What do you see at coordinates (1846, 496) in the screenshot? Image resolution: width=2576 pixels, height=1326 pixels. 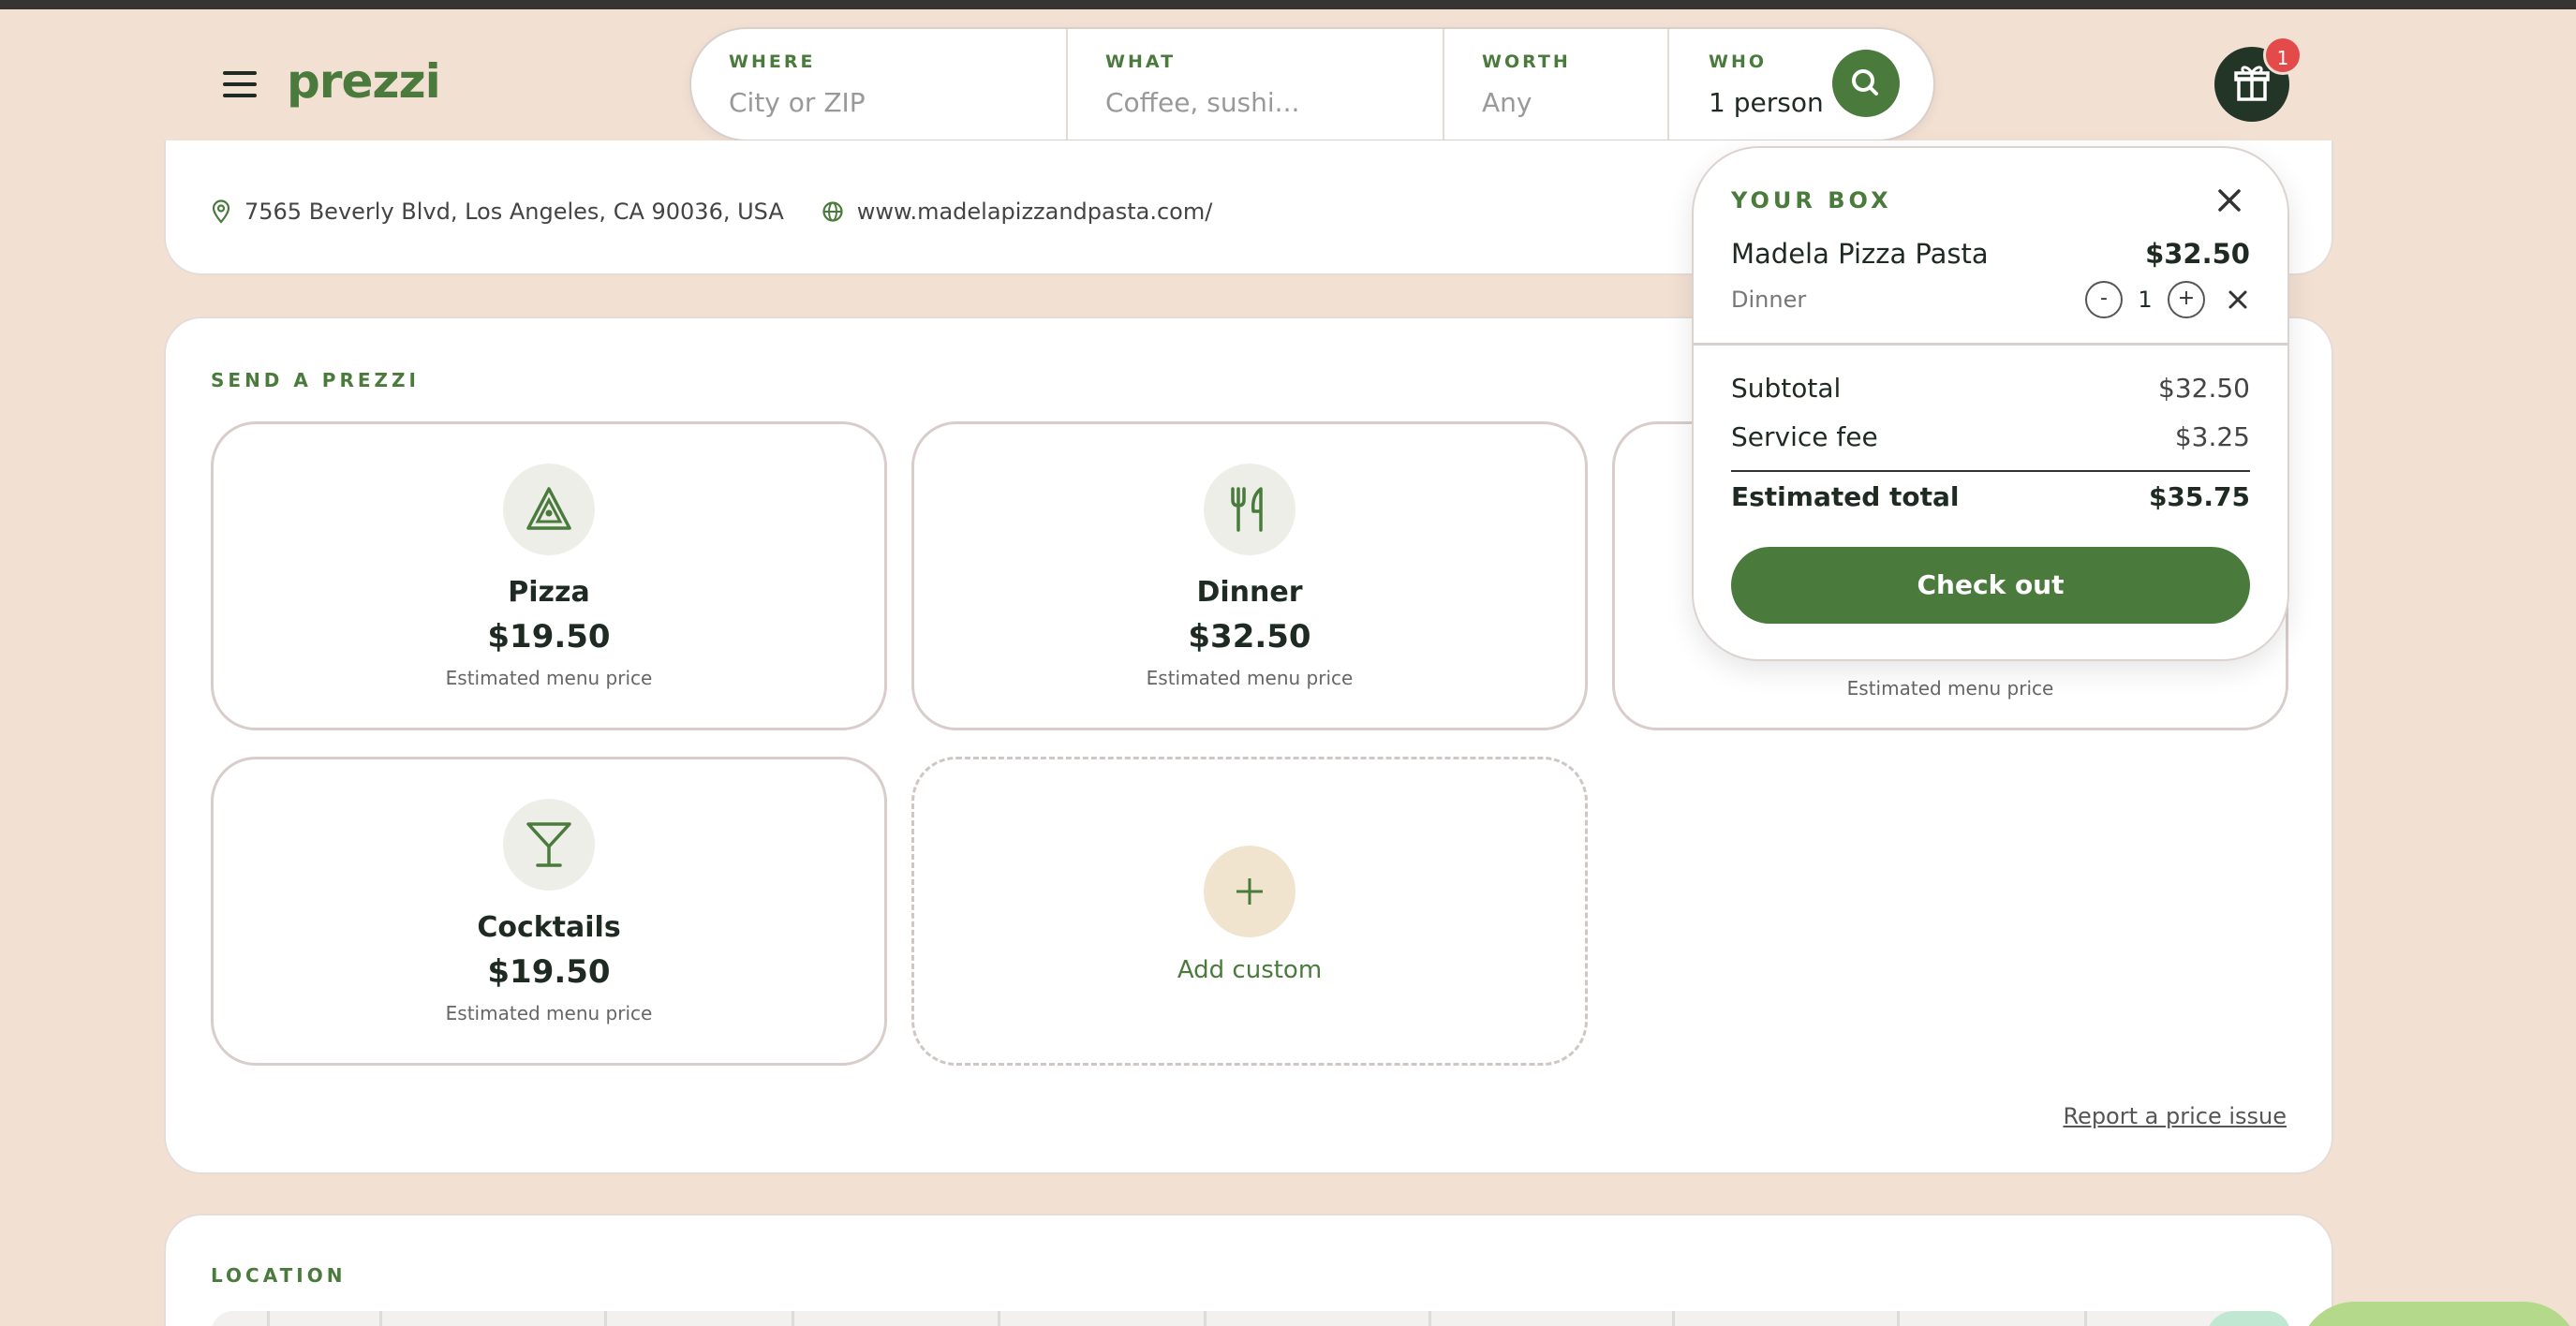 I see `total-label: Estimated total` at bounding box center [1846, 496].